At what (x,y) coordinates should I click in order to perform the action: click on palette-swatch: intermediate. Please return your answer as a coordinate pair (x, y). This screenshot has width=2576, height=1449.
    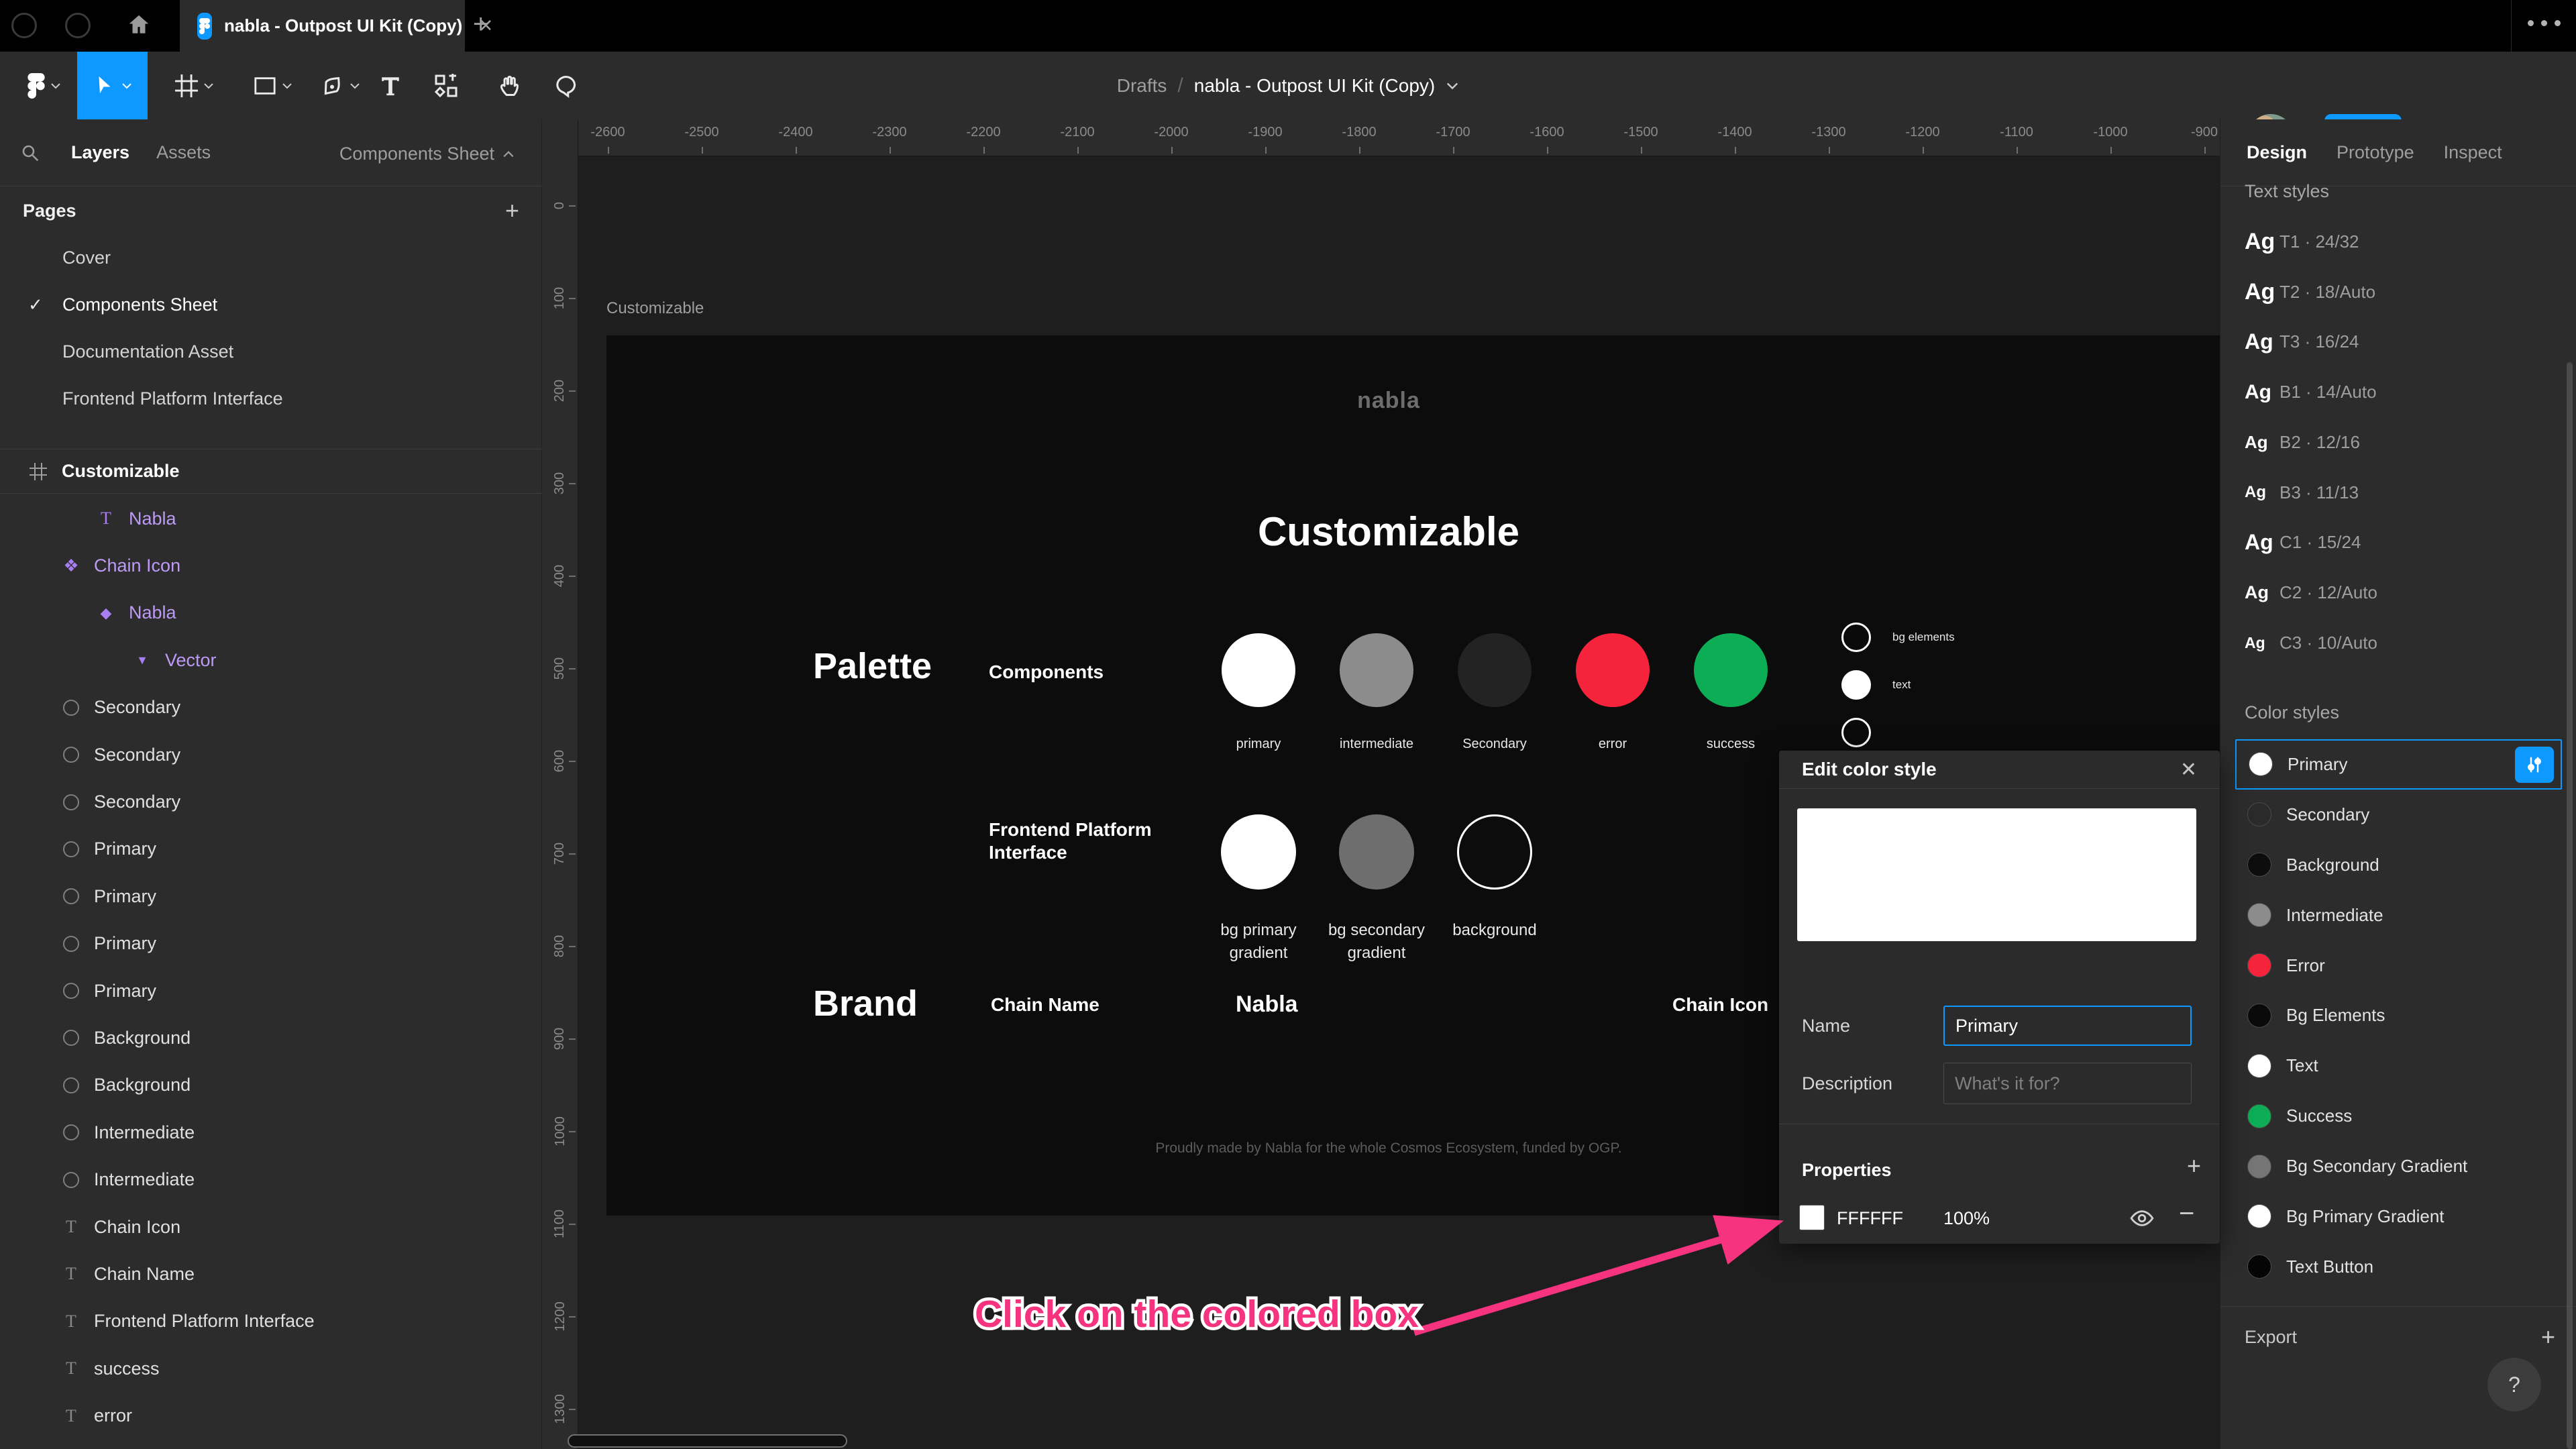
    Looking at the image, I should click on (1377, 692).